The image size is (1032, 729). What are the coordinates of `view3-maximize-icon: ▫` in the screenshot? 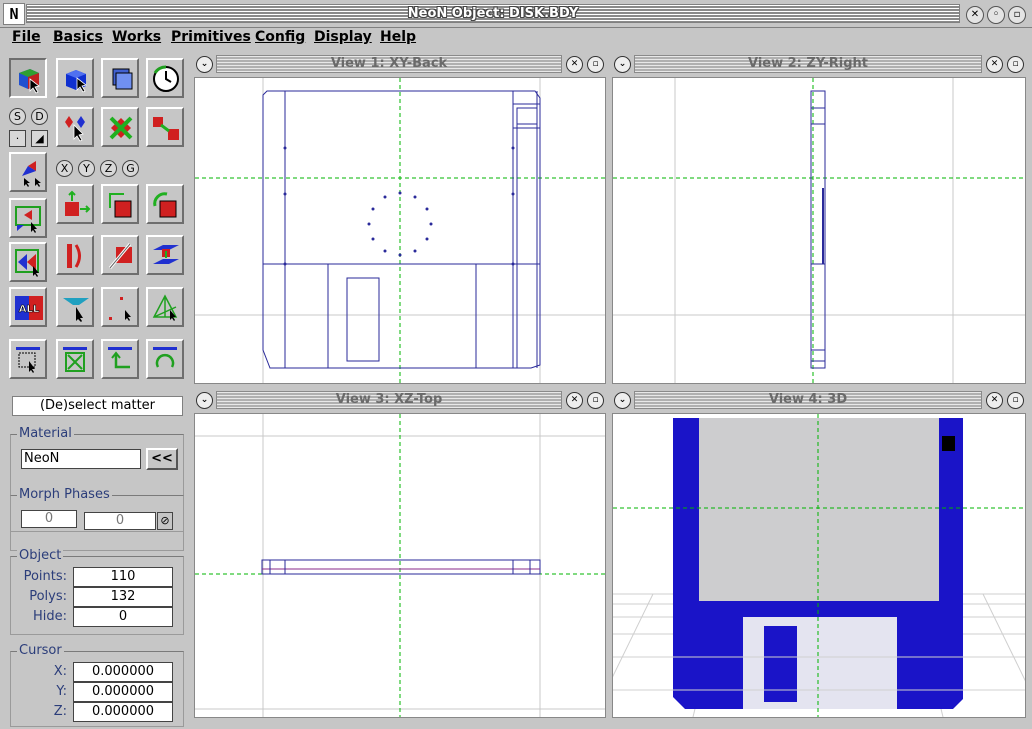 It's located at (595, 400).